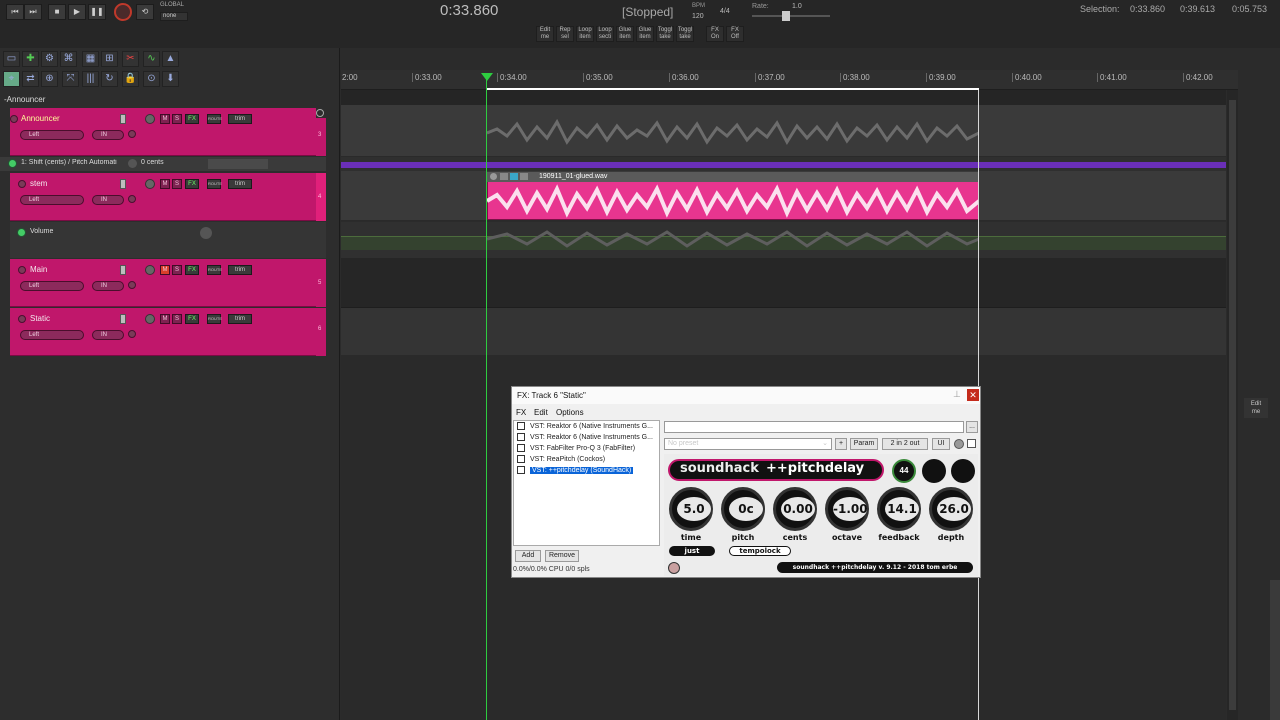 The width and height of the screenshot is (1280, 720). Describe the element at coordinates (320, 113) in the screenshot. I see `folder-collapse-icon` at that location.